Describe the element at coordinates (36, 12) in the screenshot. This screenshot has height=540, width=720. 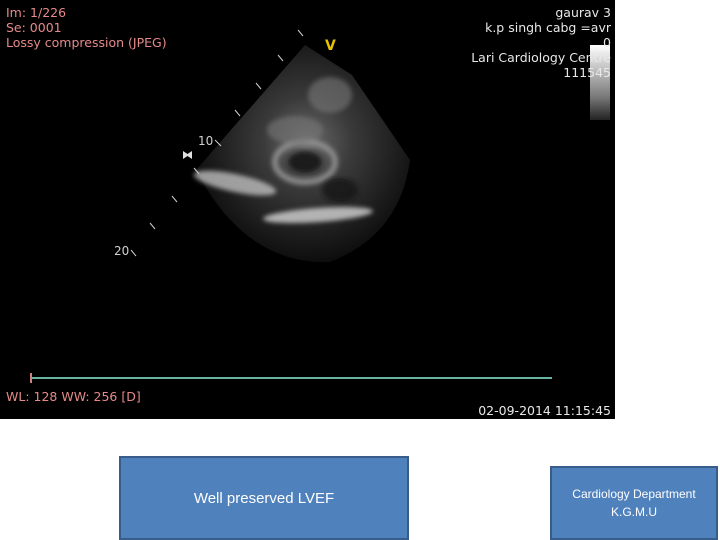
I see `image-index: Im: 1/226` at that location.